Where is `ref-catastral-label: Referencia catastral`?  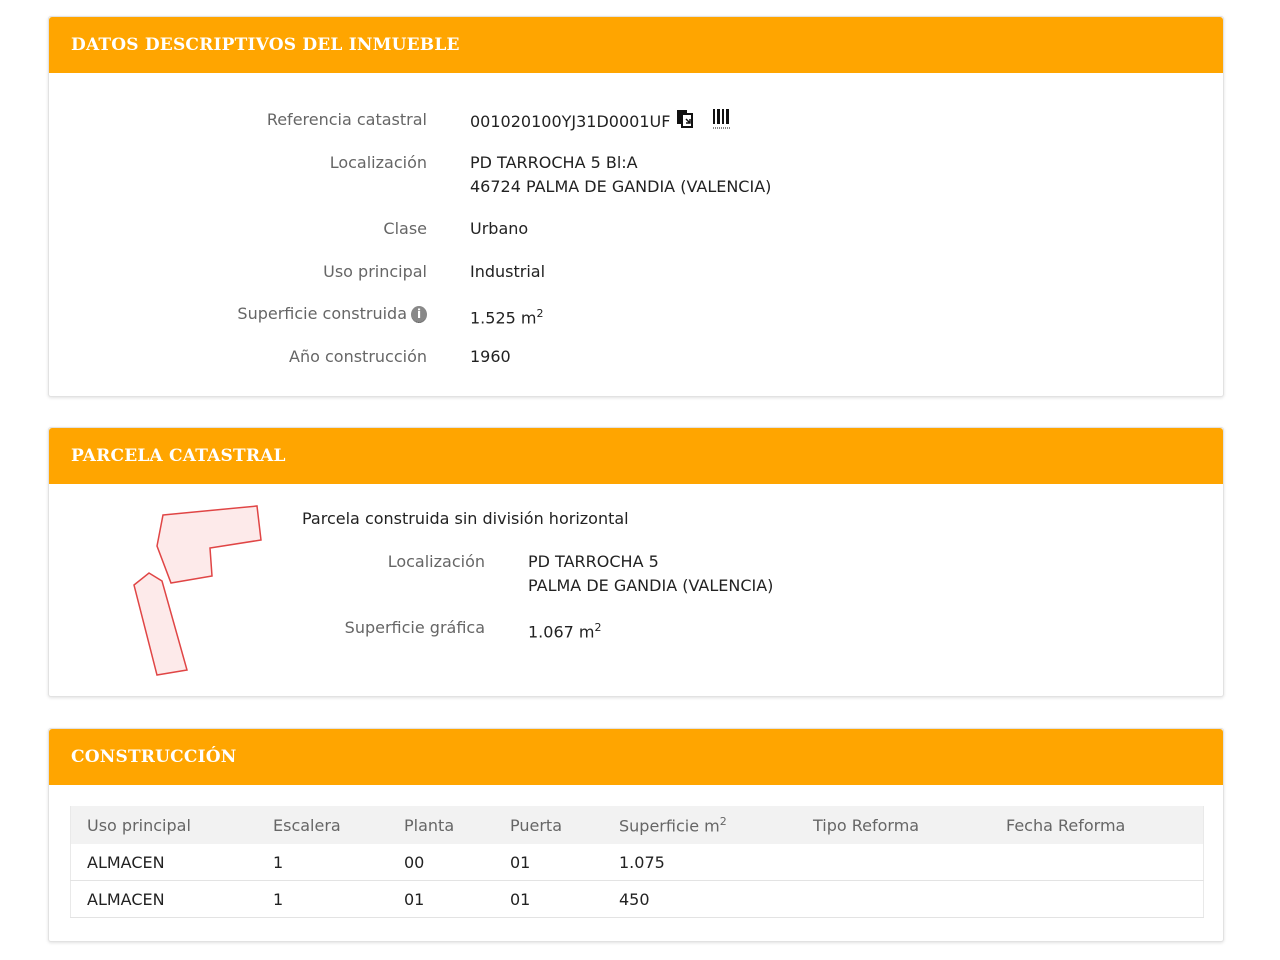
ref-catastral-label: Referencia catastral is located at coordinates (346, 119).